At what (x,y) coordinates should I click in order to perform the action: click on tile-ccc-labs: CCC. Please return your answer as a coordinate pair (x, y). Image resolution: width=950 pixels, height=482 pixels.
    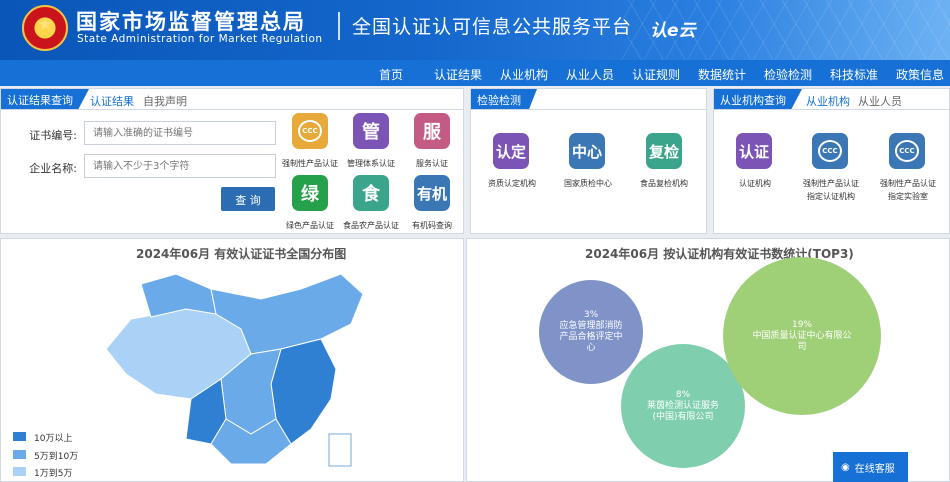
    Looking at the image, I should click on (907, 151).